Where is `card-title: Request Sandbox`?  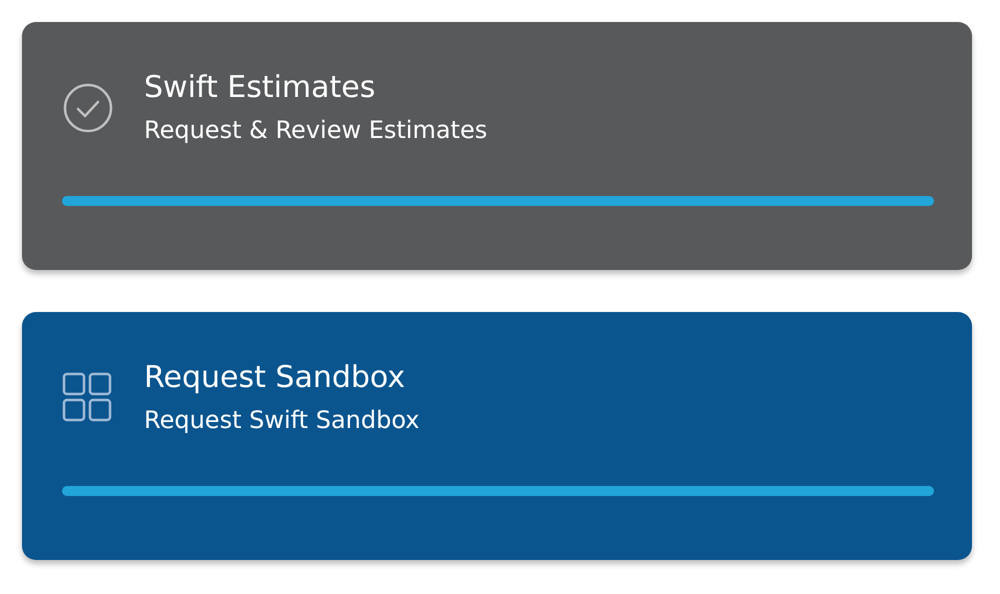 card-title: Request Sandbox is located at coordinates (275, 378).